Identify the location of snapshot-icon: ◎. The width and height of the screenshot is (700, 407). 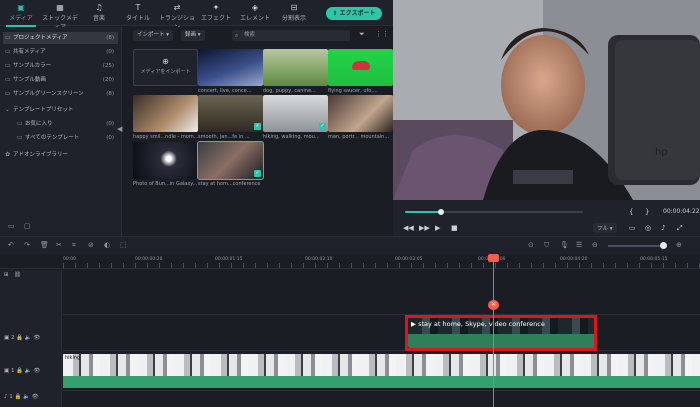
(648, 228).